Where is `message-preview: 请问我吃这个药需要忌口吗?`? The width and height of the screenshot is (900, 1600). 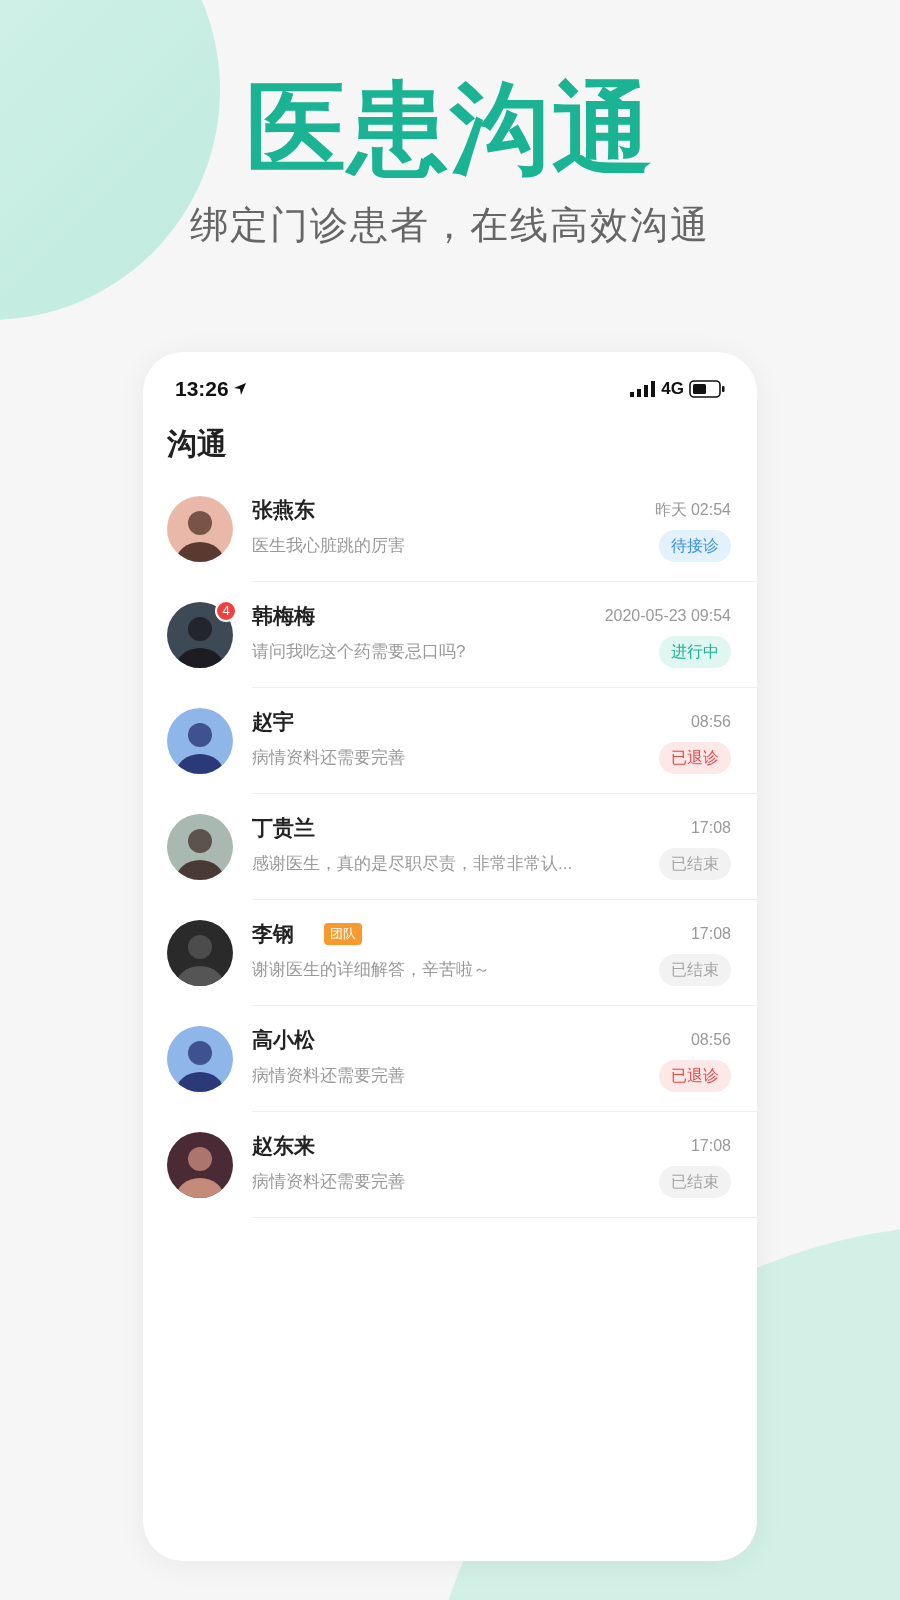 message-preview: 请问我吃这个药需要忌口吗? is located at coordinates (359, 651).